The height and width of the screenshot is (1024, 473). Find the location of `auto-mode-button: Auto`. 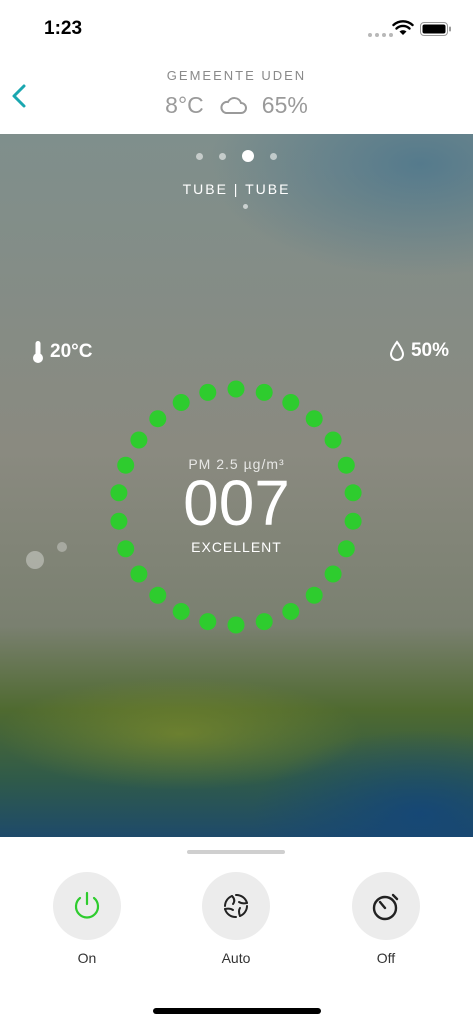

auto-mode-button: Auto is located at coordinates (236, 919).